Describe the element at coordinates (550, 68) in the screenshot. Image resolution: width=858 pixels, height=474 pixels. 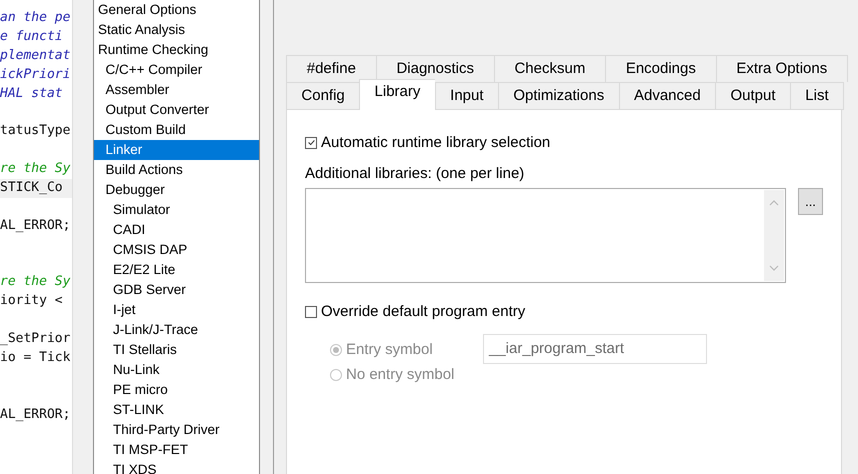
I see `tab: Checksum` at that location.